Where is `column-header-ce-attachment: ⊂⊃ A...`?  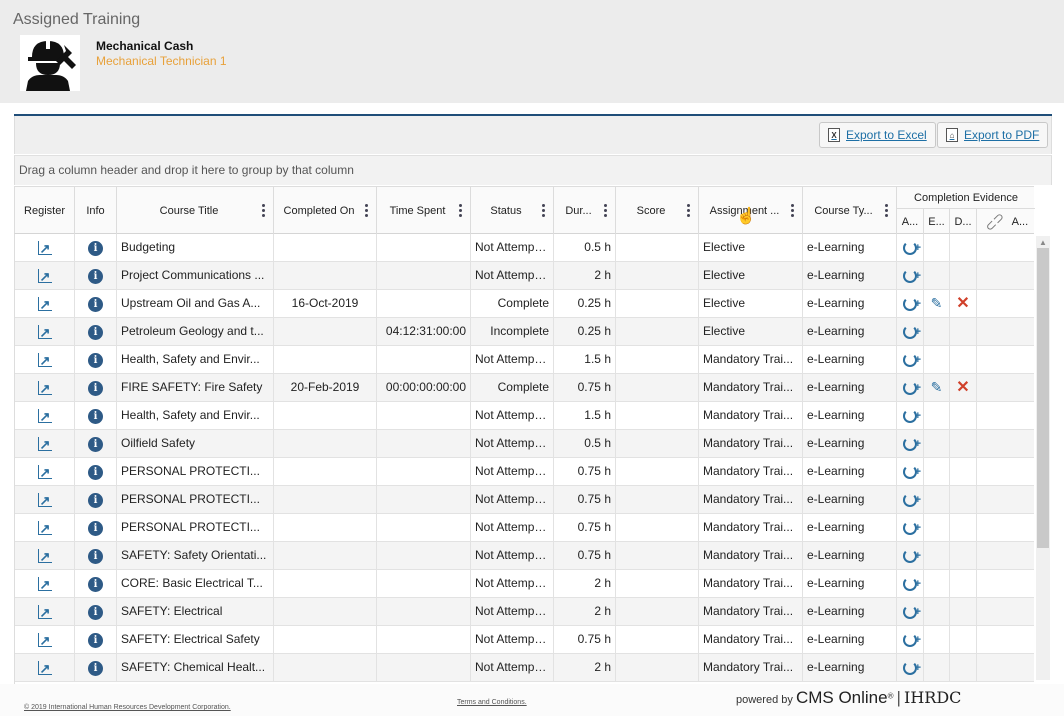
column-header-ce-attachment: ⊂⊃ A... is located at coordinates (1006, 222).